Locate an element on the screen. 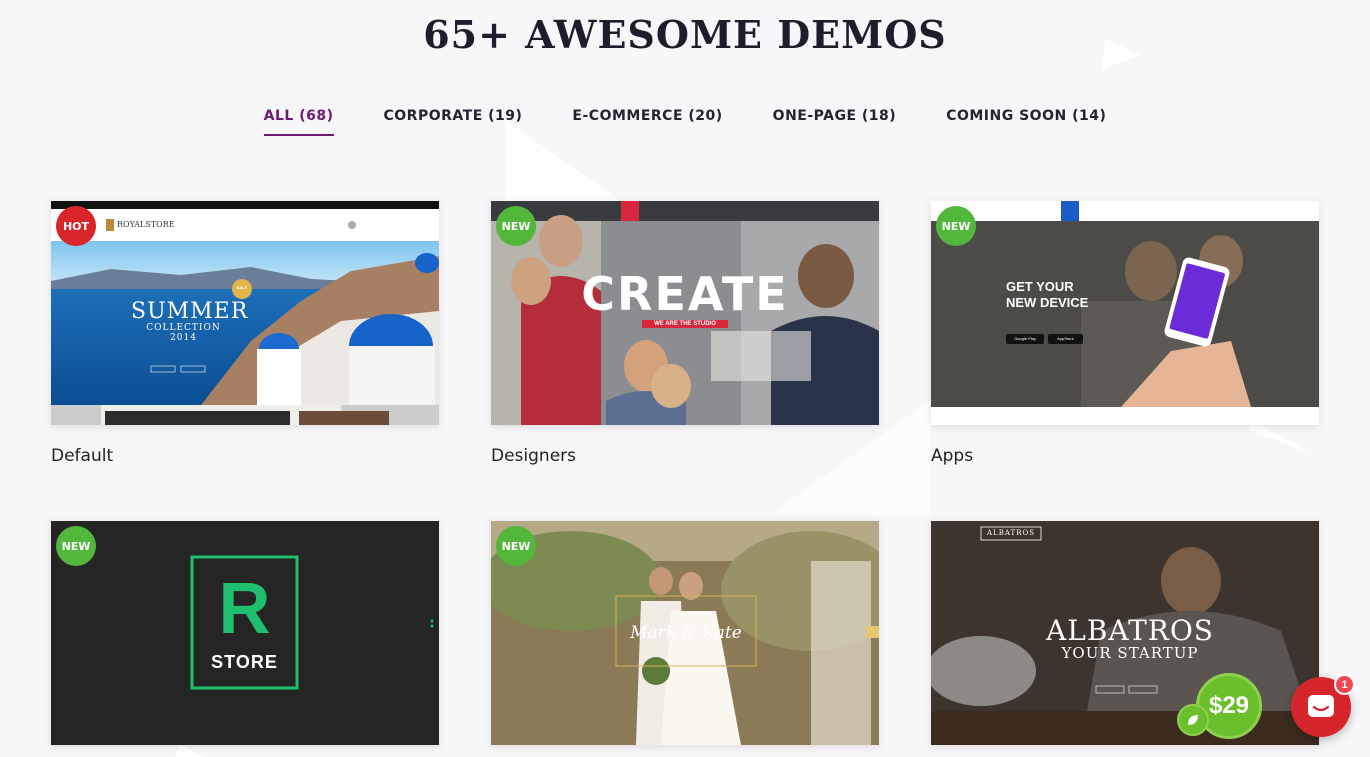 This screenshot has height=757, width=1370. thumb-subline: COLLECTION 2014 is located at coordinates (183, 333).